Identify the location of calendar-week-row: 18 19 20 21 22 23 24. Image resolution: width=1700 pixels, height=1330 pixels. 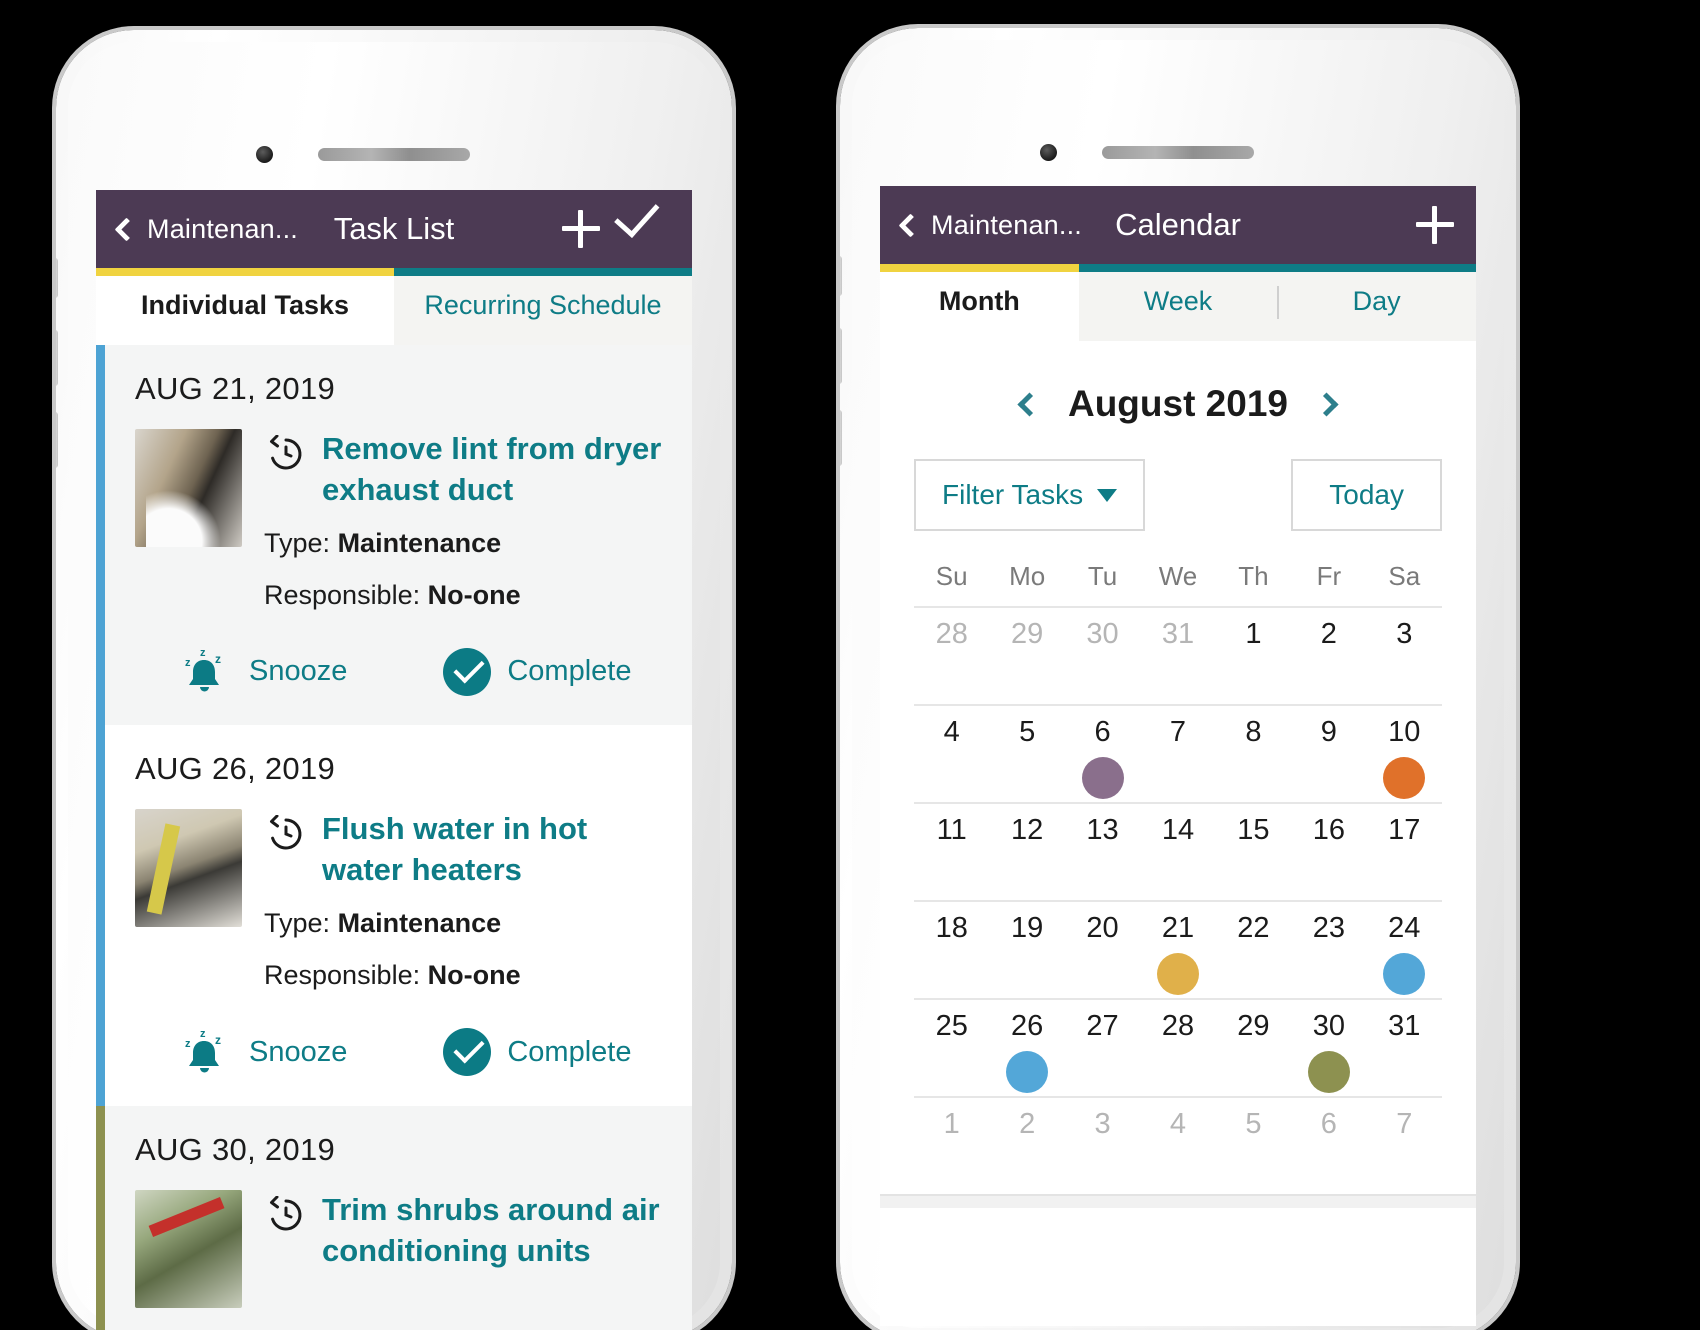
(1178, 949).